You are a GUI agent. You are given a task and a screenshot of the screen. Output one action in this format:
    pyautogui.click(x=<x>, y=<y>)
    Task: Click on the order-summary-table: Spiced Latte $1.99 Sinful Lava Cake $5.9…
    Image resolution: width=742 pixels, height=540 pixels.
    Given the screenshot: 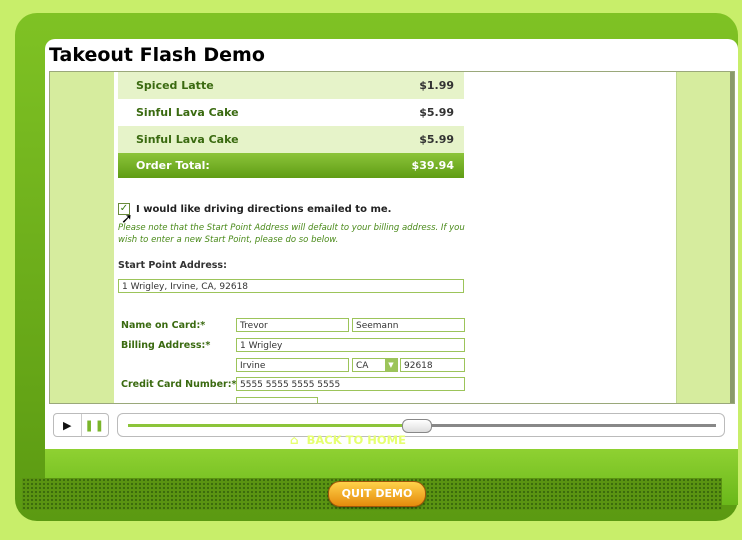 What is the action you would take?
    pyautogui.click(x=291, y=125)
    